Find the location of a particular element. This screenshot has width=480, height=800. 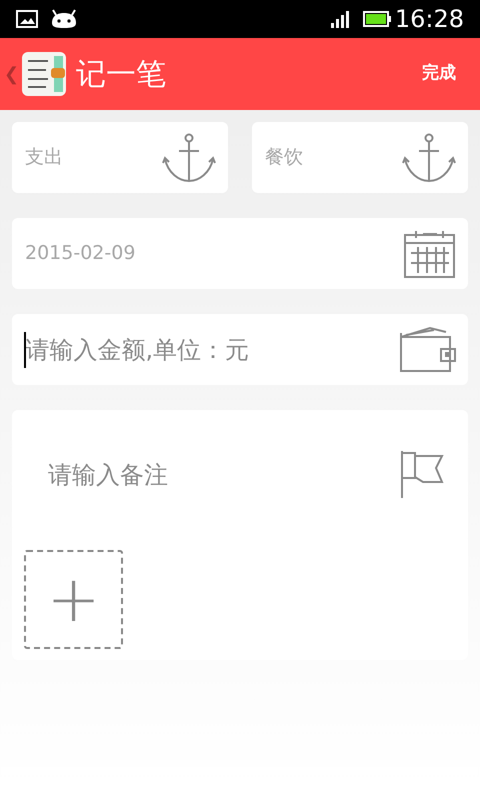

add-photo-button: + is located at coordinates (73, 599).